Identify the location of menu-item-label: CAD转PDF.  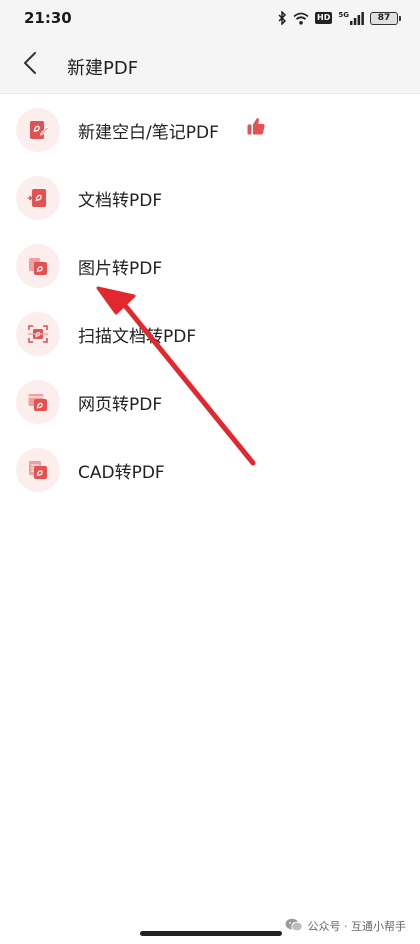
(121, 473).